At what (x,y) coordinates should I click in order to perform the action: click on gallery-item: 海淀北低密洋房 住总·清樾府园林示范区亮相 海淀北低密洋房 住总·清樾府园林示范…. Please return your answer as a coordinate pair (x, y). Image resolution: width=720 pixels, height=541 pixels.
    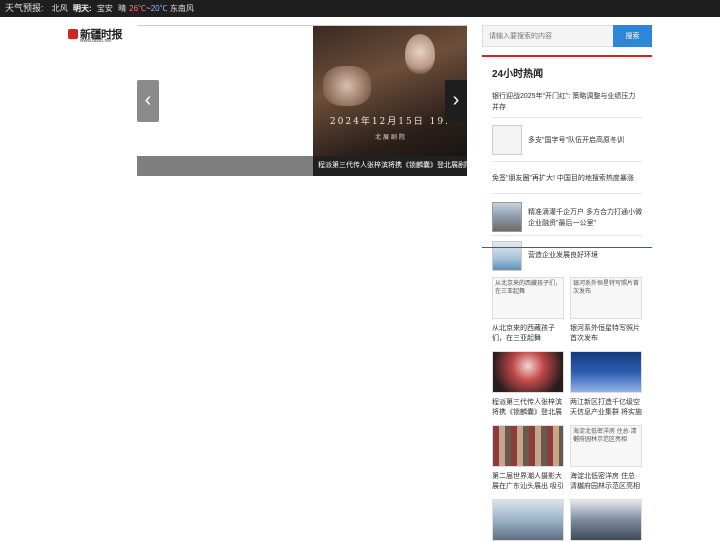
    Looking at the image, I should click on (606, 458).